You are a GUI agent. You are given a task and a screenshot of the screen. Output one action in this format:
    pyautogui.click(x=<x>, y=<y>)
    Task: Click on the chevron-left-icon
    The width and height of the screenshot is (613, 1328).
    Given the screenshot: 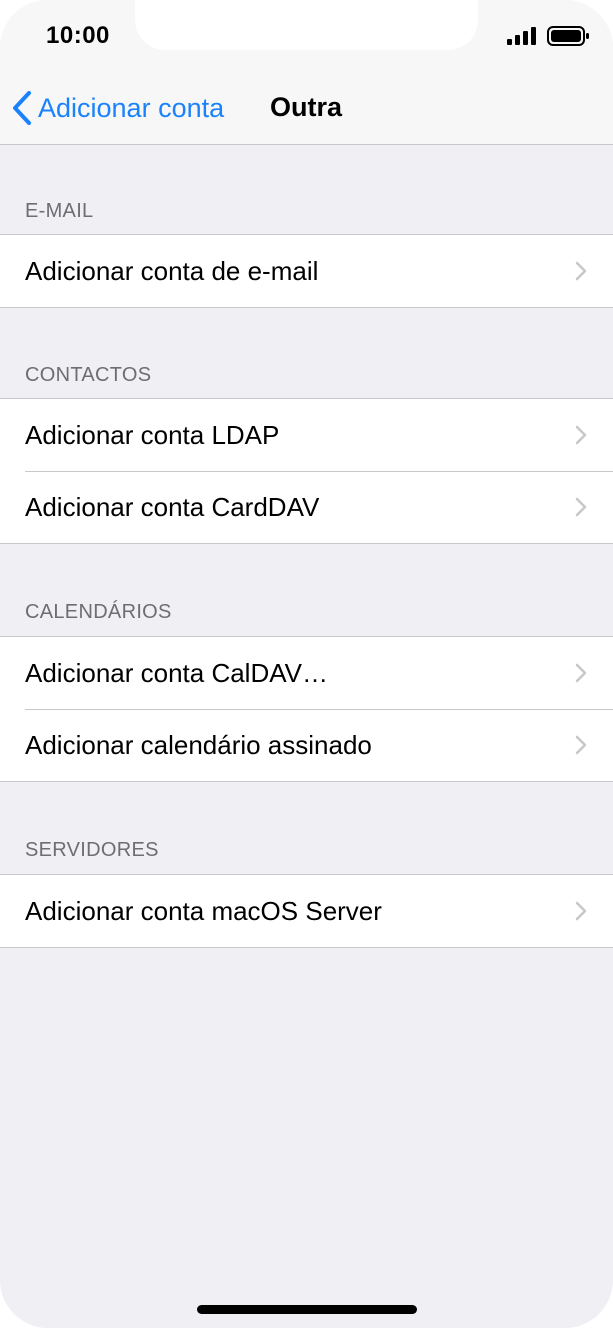 What is the action you would take?
    pyautogui.click(x=22, y=108)
    